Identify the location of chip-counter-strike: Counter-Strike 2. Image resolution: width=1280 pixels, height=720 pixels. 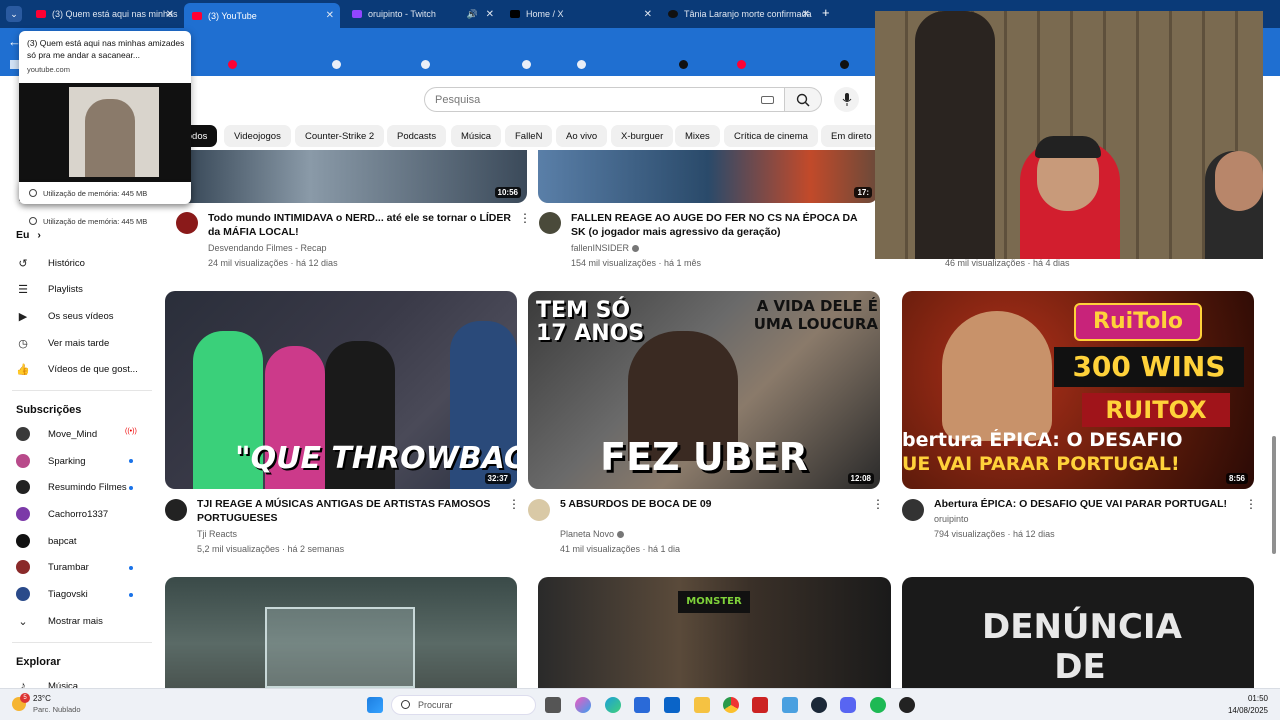
(340, 136).